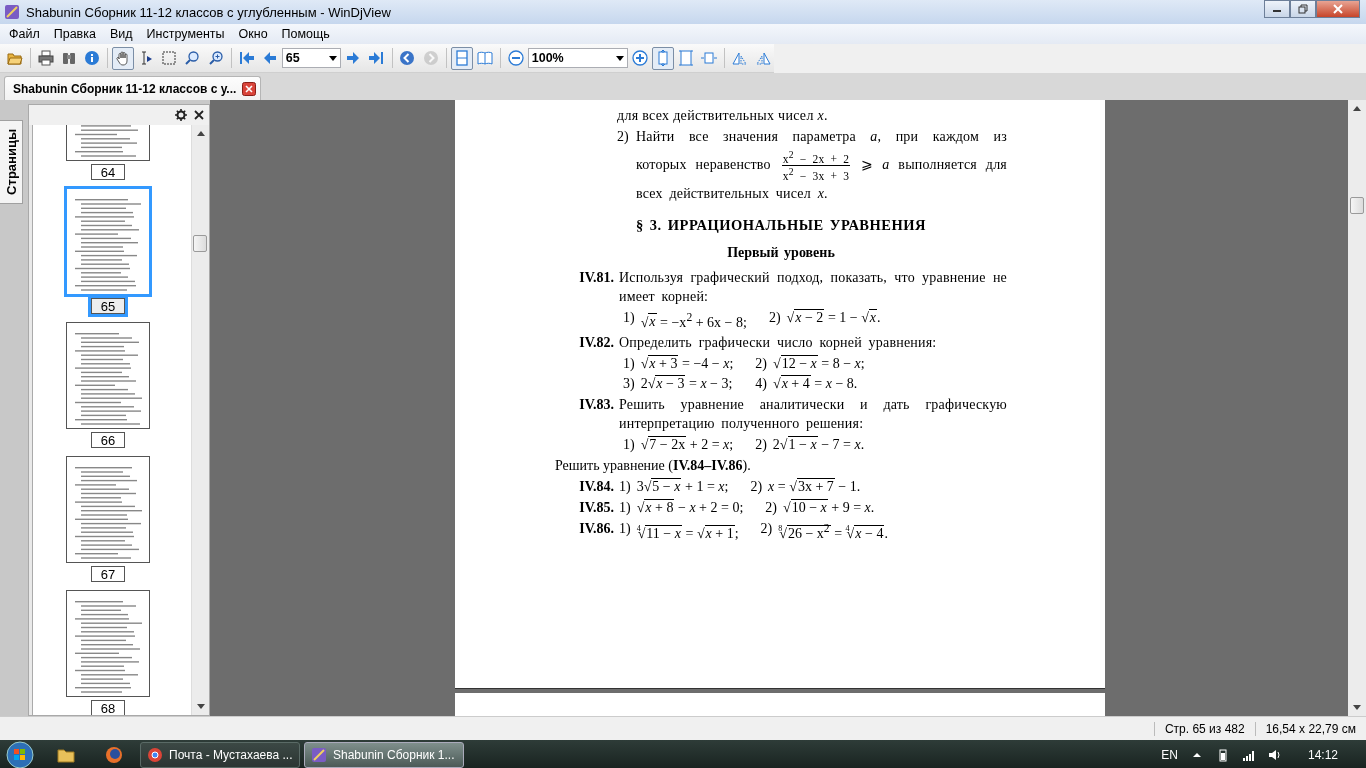 Image resolution: width=1366 pixels, height=768 pixels. Describe the element at coordinates (1169, 755) in the screenshot. I see `language-indicator: EN` at that location.